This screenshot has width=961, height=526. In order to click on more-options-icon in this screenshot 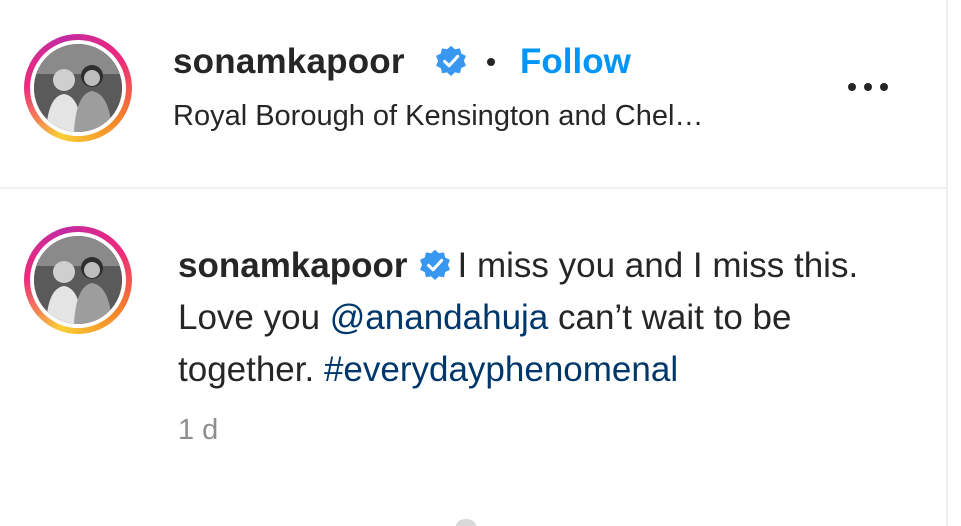, I will do `click(868, 87)`.